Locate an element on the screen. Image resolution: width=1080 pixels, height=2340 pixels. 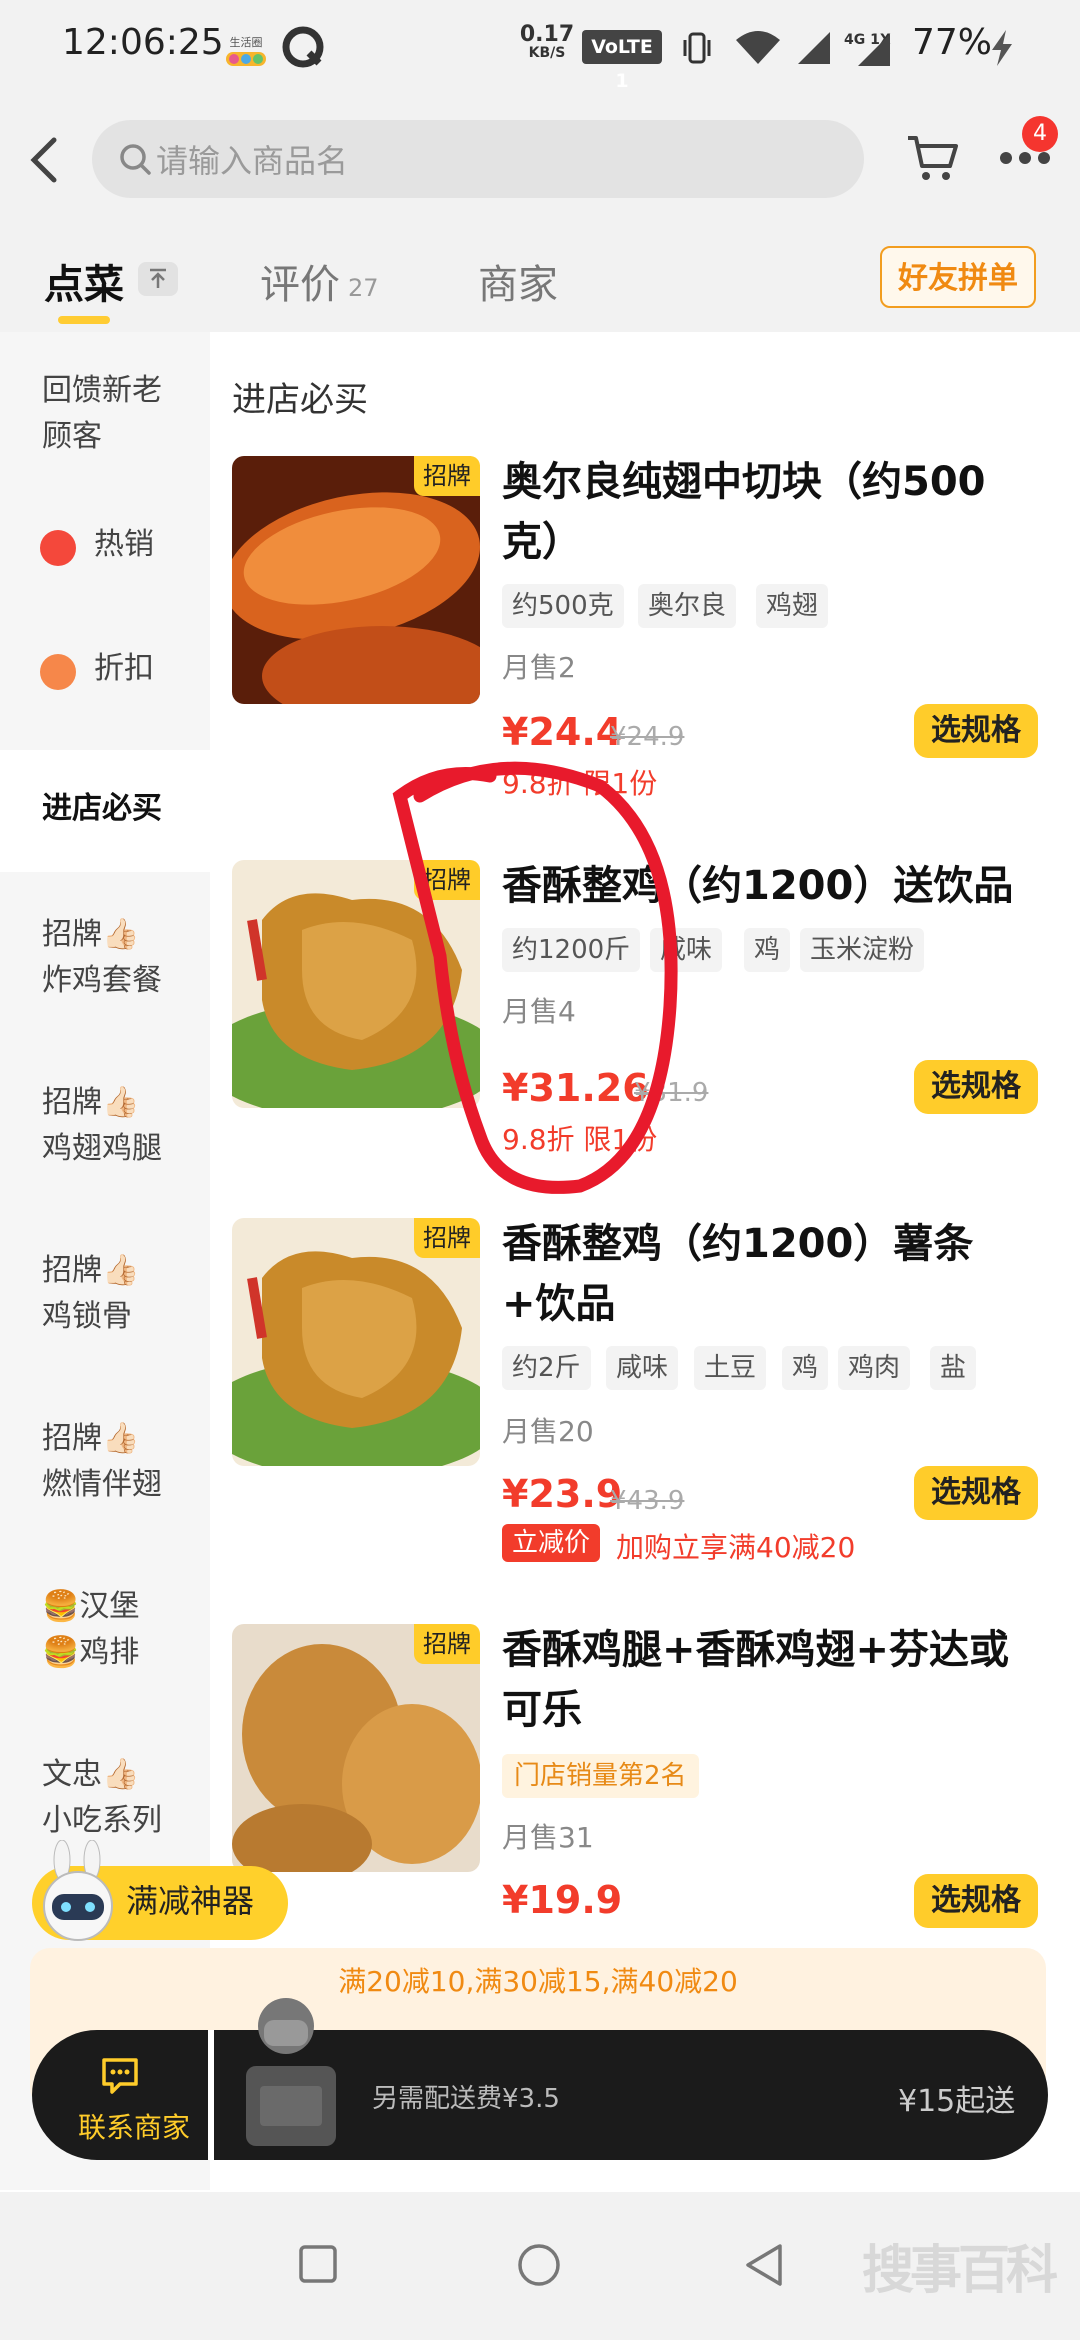
fire-icon is located at coordinates (58, 548).